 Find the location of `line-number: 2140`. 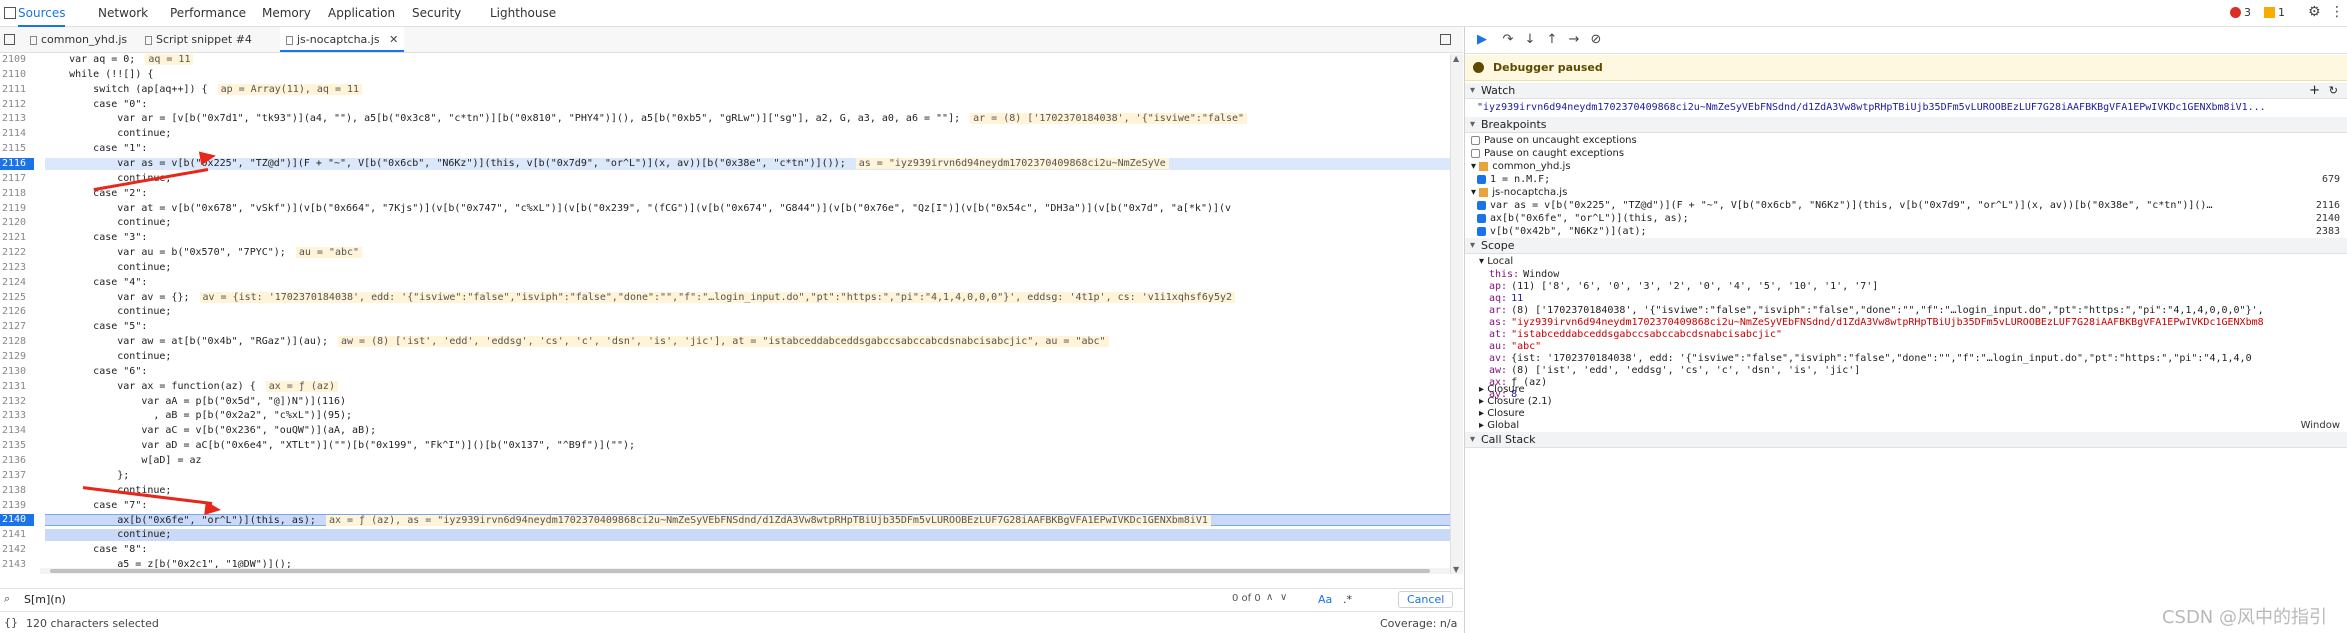

line-number: 2140 is located at coordinates (17, 520).